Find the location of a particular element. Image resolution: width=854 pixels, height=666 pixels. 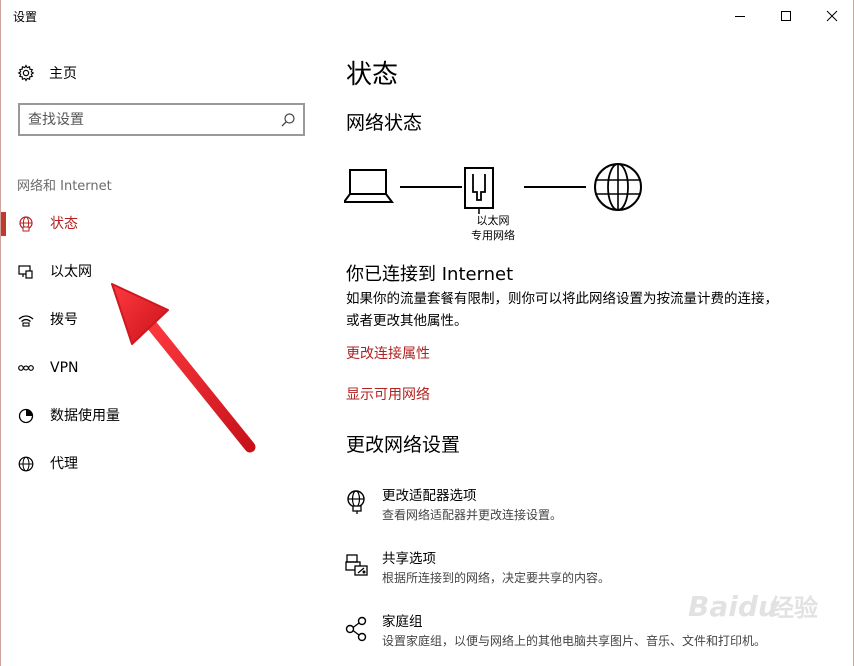

vpn-icon is located at coordinates (26, 368).